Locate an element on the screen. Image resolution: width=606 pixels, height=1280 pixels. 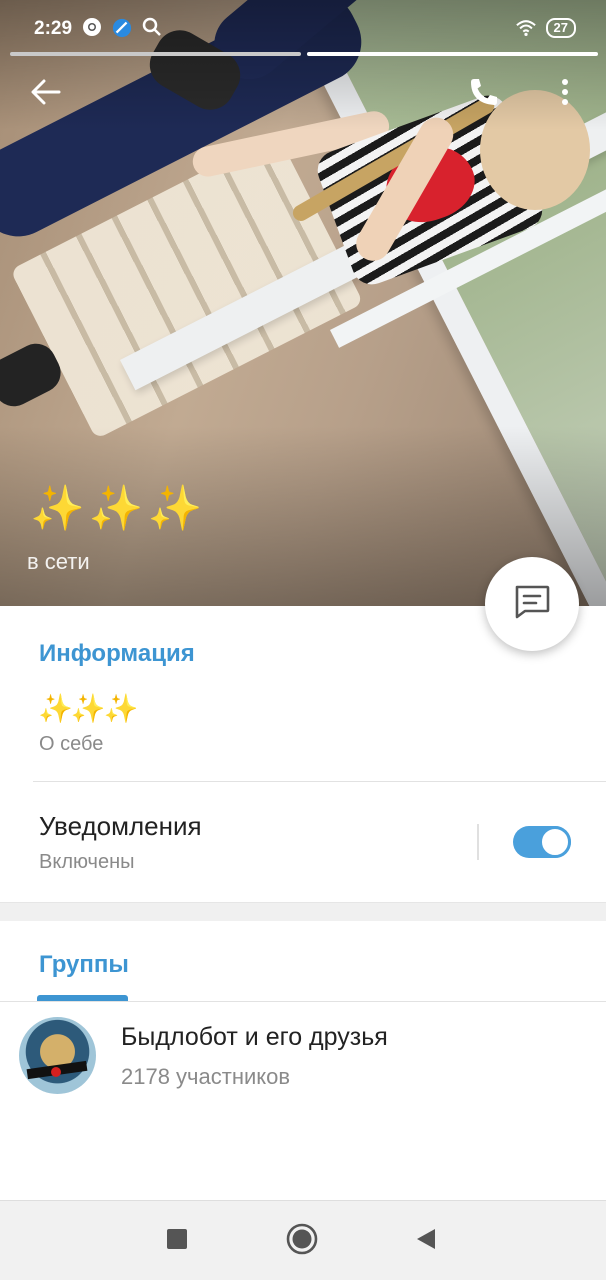
back-button is located at coordinates (46, 94).